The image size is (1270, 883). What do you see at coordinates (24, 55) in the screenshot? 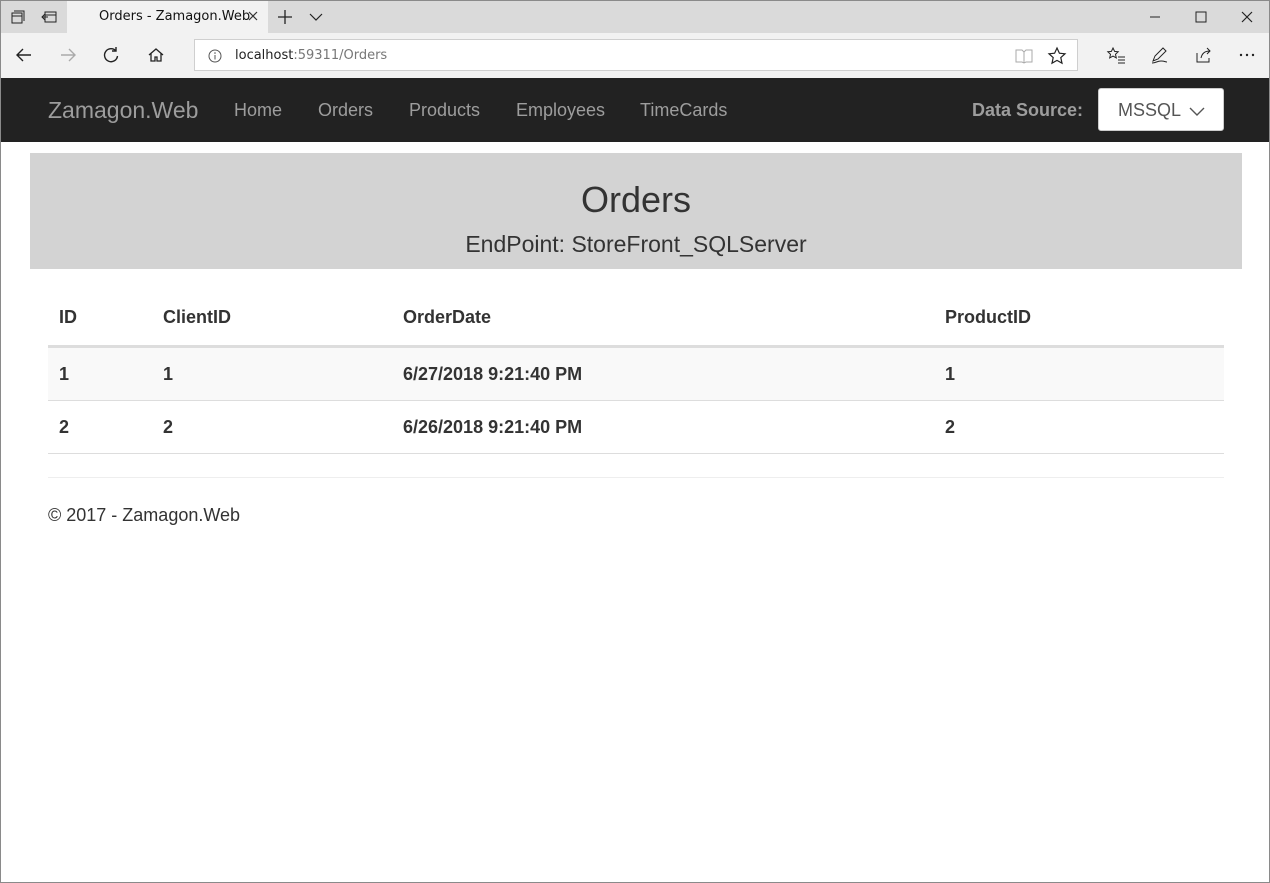
I see `back-arrow-icon` at bounding box center [24, 55].